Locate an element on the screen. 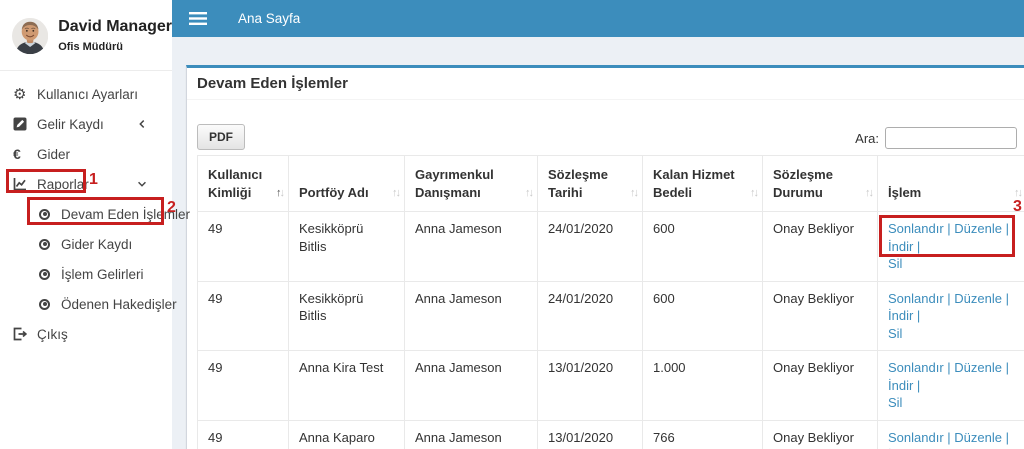 The image size is (1024, 449). sidebar-item-label: Gelir Kaydı is located at coordinates (70, 124).